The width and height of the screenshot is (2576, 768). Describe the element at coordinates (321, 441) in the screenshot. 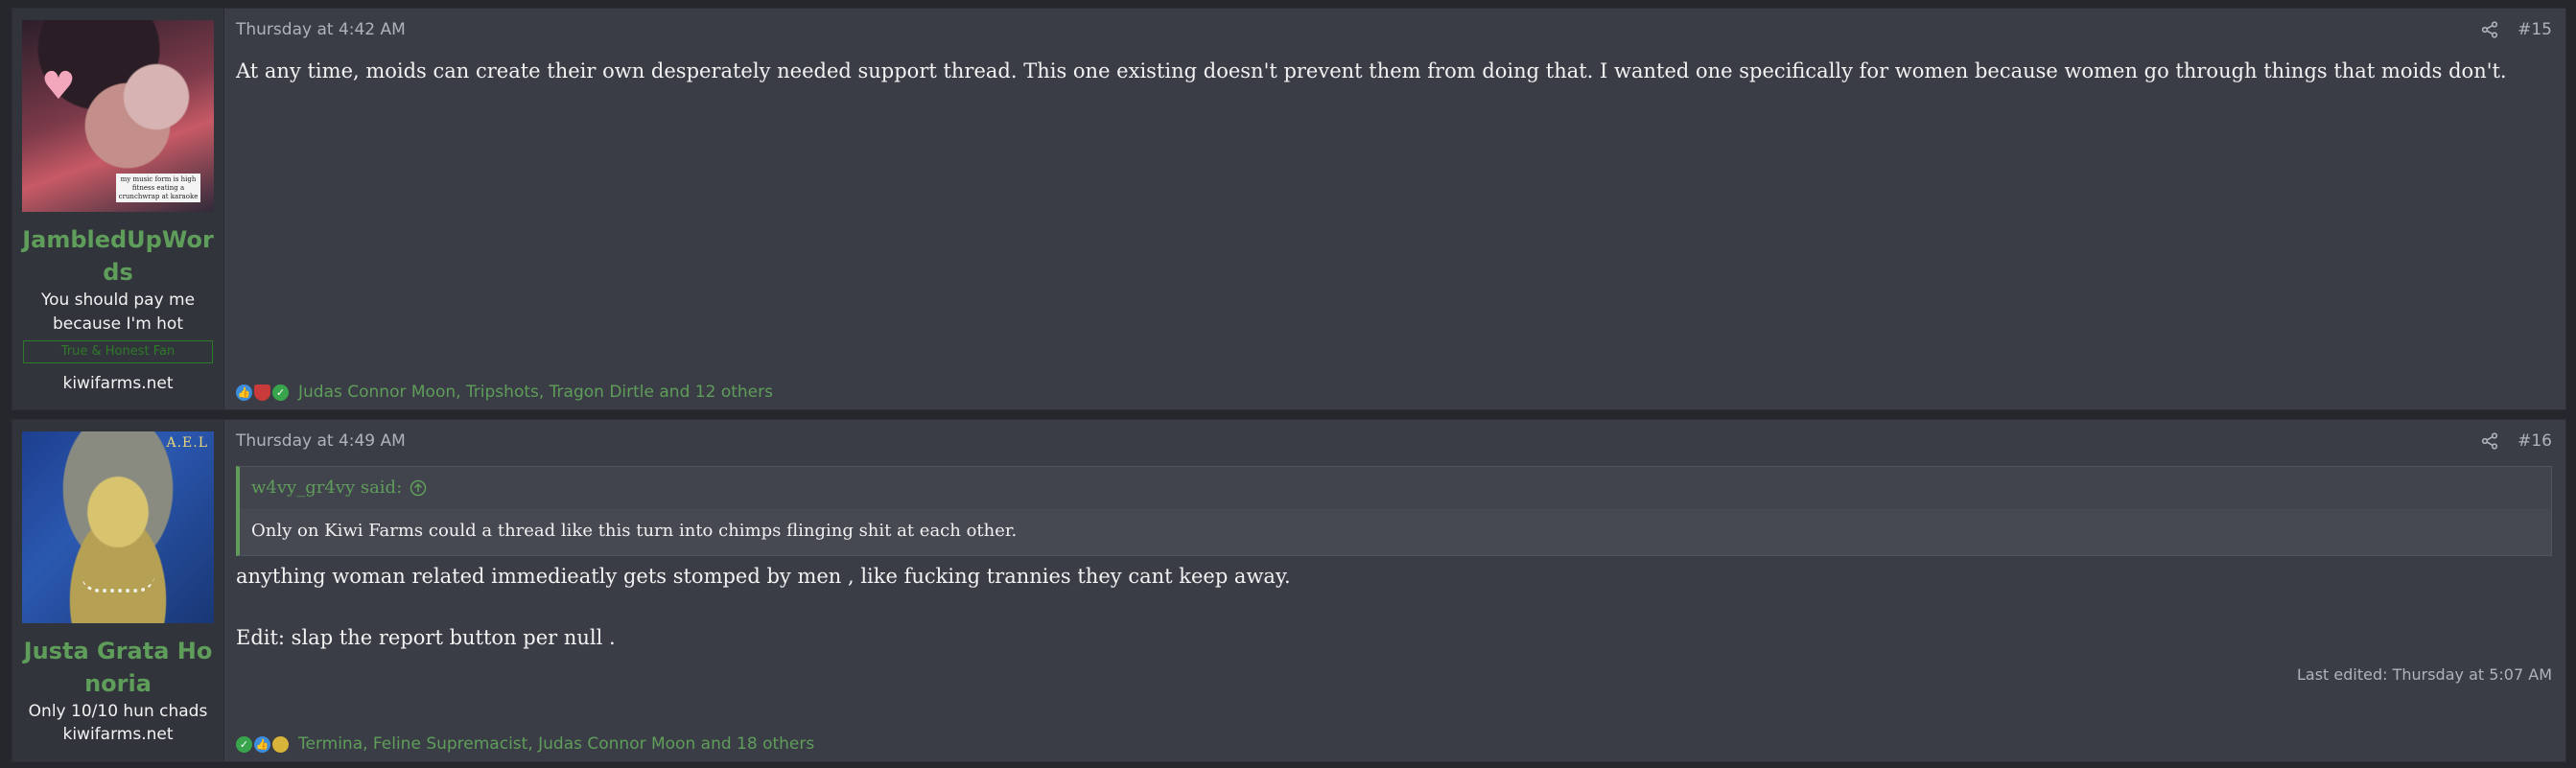

I see `post-date: Thursday at 4:49 AM` at that location.